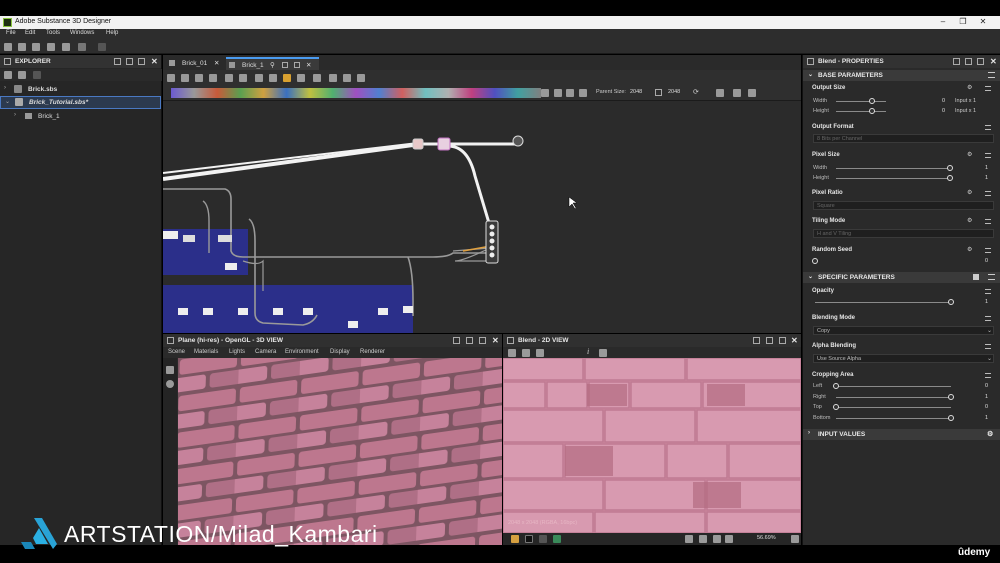  Describe the element at coordinates (951, 302) in the screenshot. I see `opacity-knob` at that location.